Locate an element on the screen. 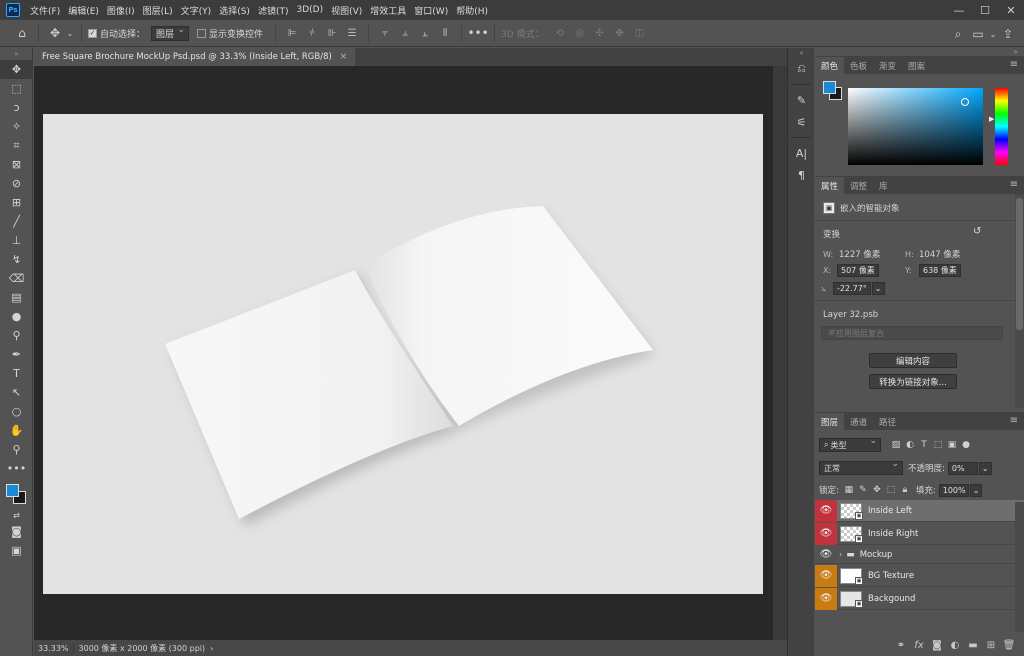  layer-name: Backgound is located at coordinates (891, 599).